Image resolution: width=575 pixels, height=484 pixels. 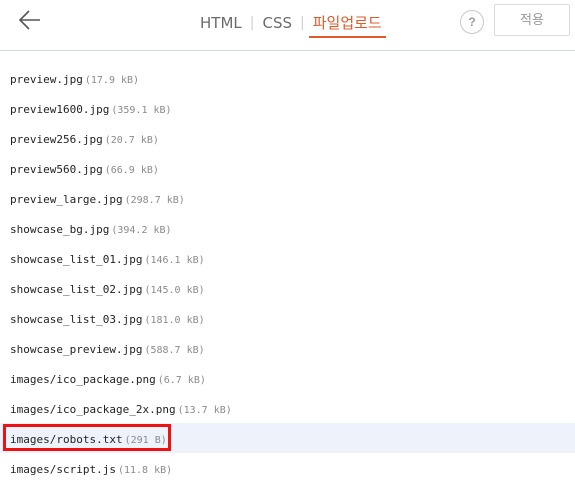 What do you see at coordinates (181, 380) in the screenshot?
I see `file-size: (6.7 kB)` at bounding box center [181, 380].